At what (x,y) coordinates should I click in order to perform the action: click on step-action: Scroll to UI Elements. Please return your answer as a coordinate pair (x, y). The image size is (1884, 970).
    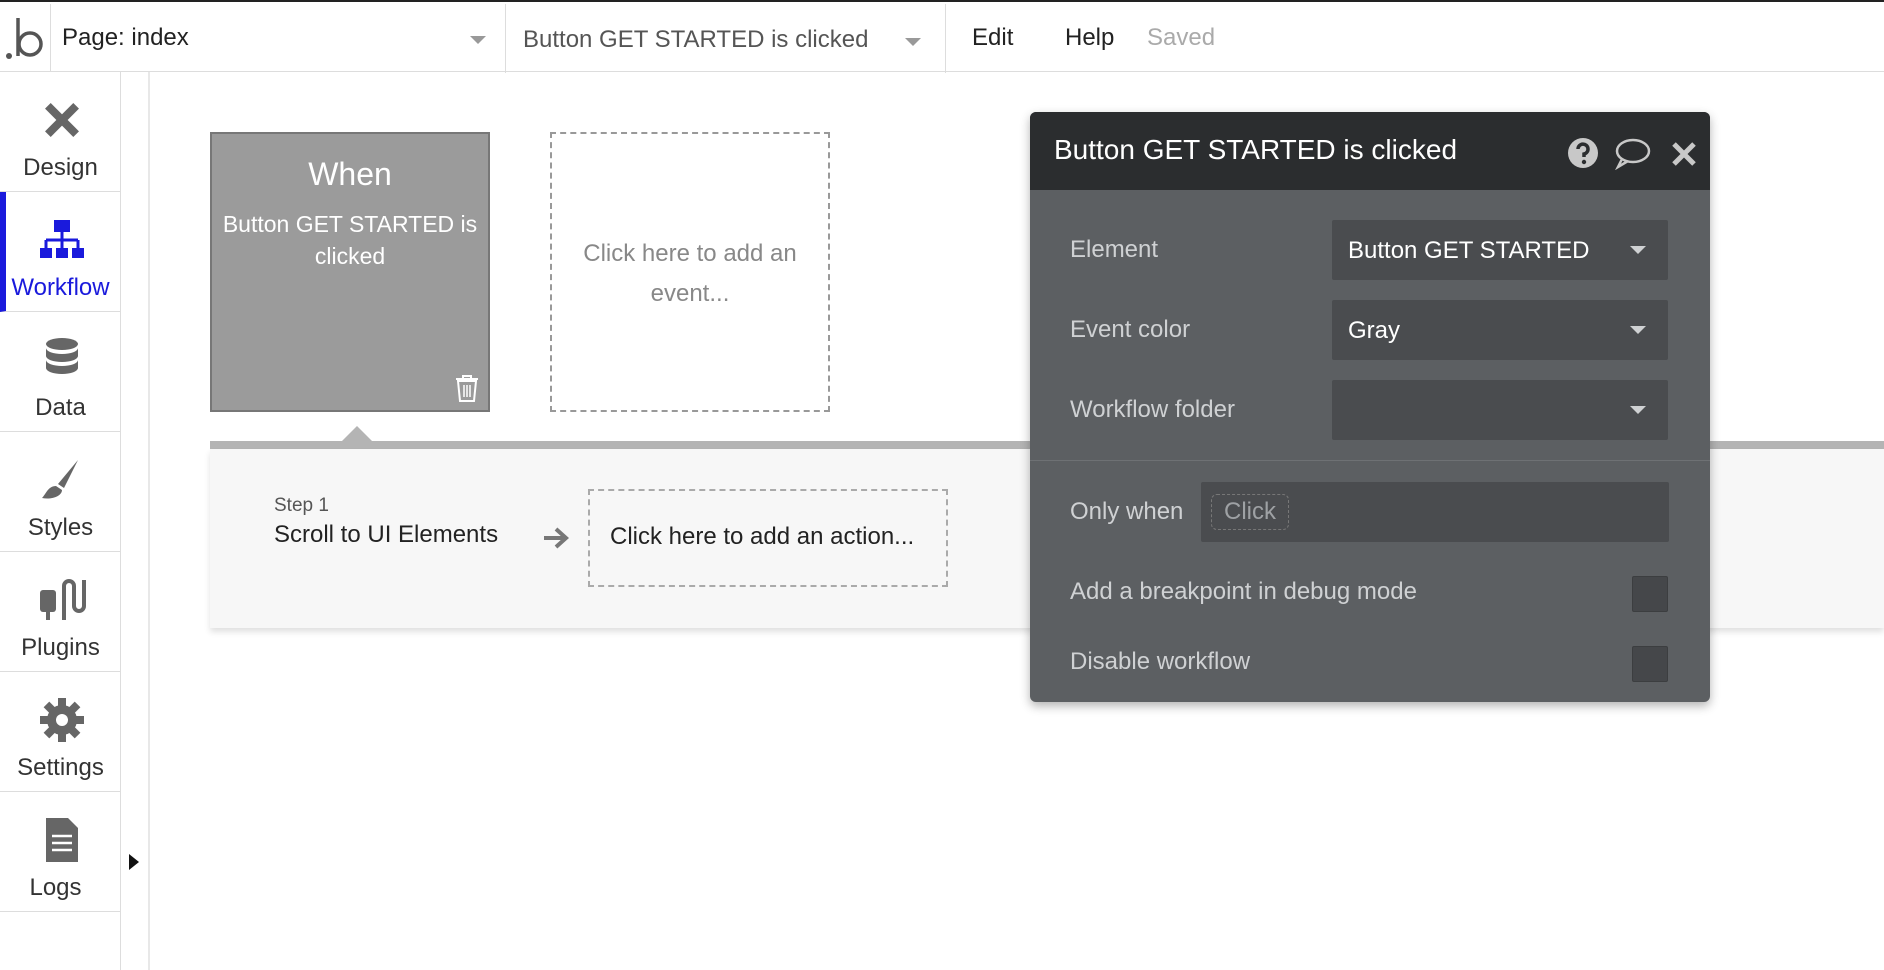
    Looking at the image, I should click on (386, 535).